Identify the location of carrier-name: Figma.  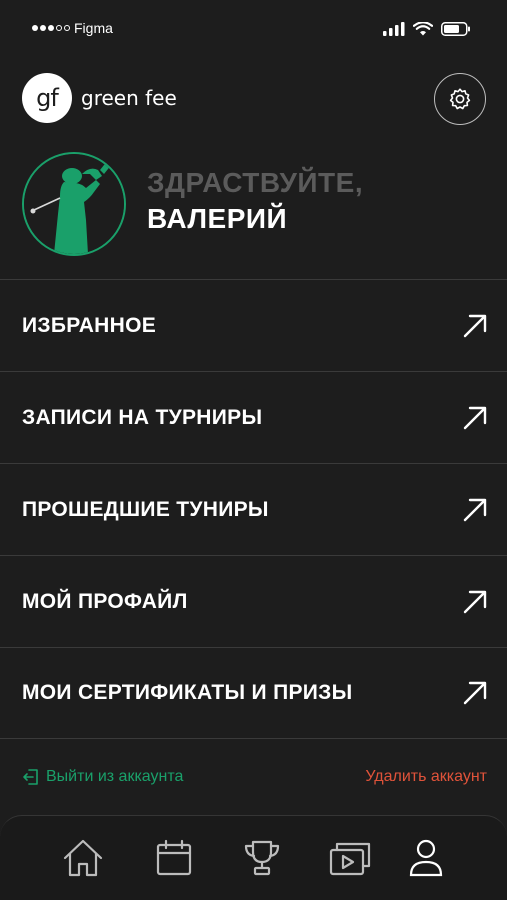
(93, 28).